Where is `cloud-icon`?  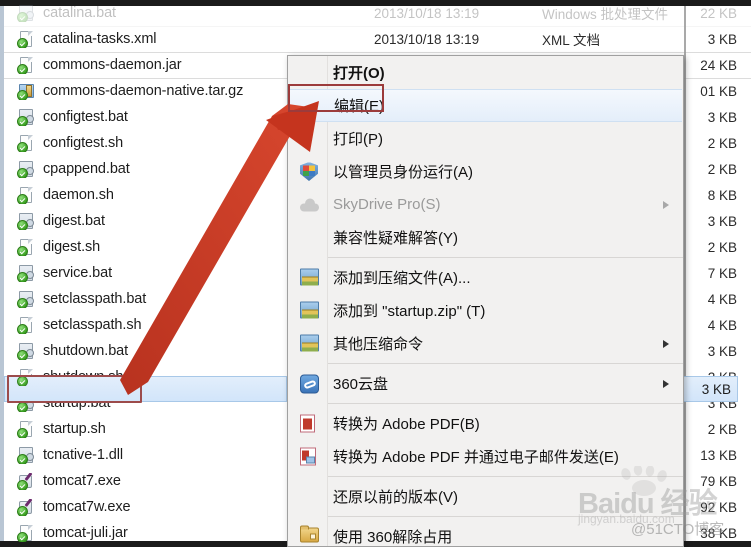
cloud-icon is located at coordinates (309, 204).